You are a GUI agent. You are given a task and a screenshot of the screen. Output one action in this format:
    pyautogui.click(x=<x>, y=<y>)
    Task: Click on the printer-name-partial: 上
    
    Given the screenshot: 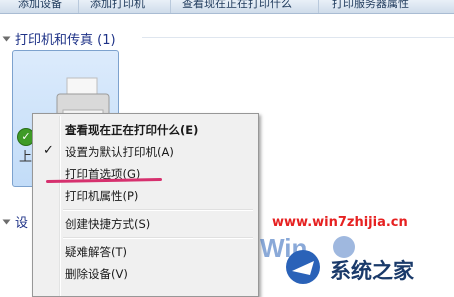 What is the action you would take?
    pyautogui.click(x=26, y=157)
    